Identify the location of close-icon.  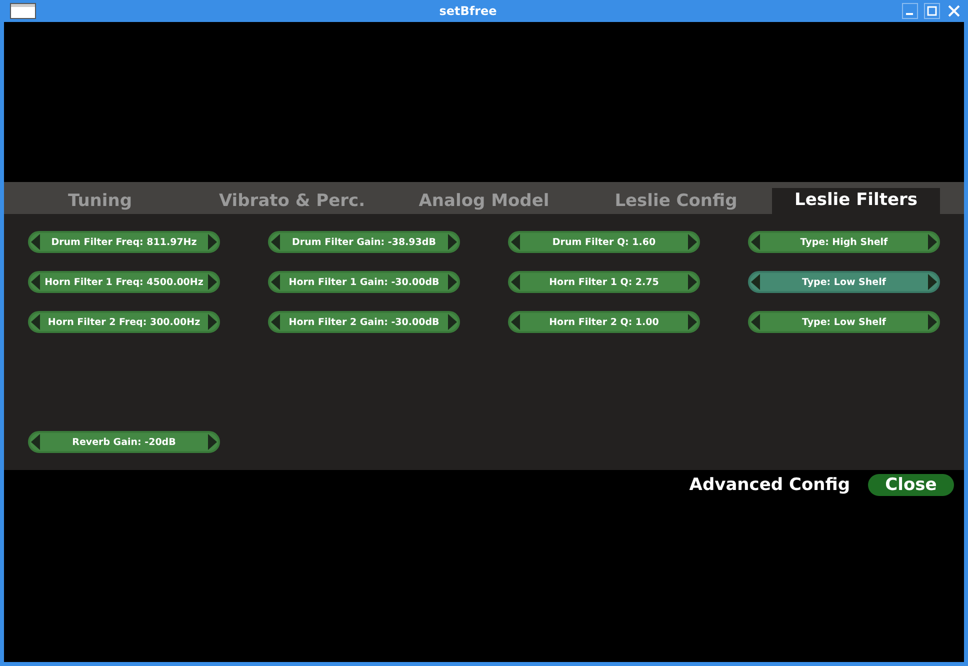
(954, 11).